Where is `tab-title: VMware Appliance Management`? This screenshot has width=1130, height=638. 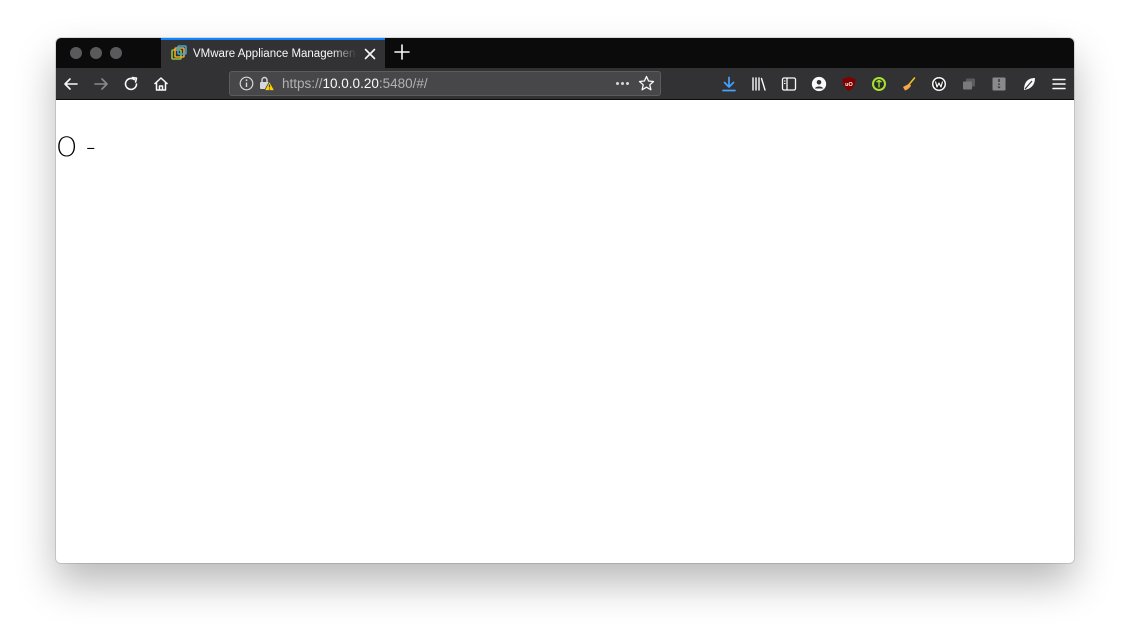
tab-title: VMware Appliance Management is located at coordinates (275, 54).